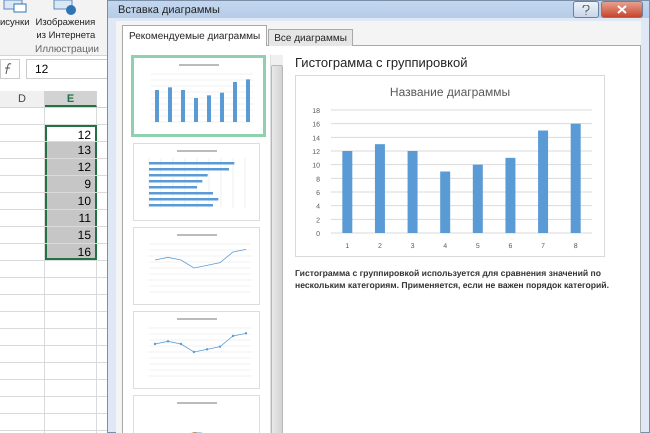 The height and width of the screenshot is (433, 650). What do you see at coordinates (15, 21) in the screenshot?
I see `ribbon-button: исунки` at bounding box center [15, 21].